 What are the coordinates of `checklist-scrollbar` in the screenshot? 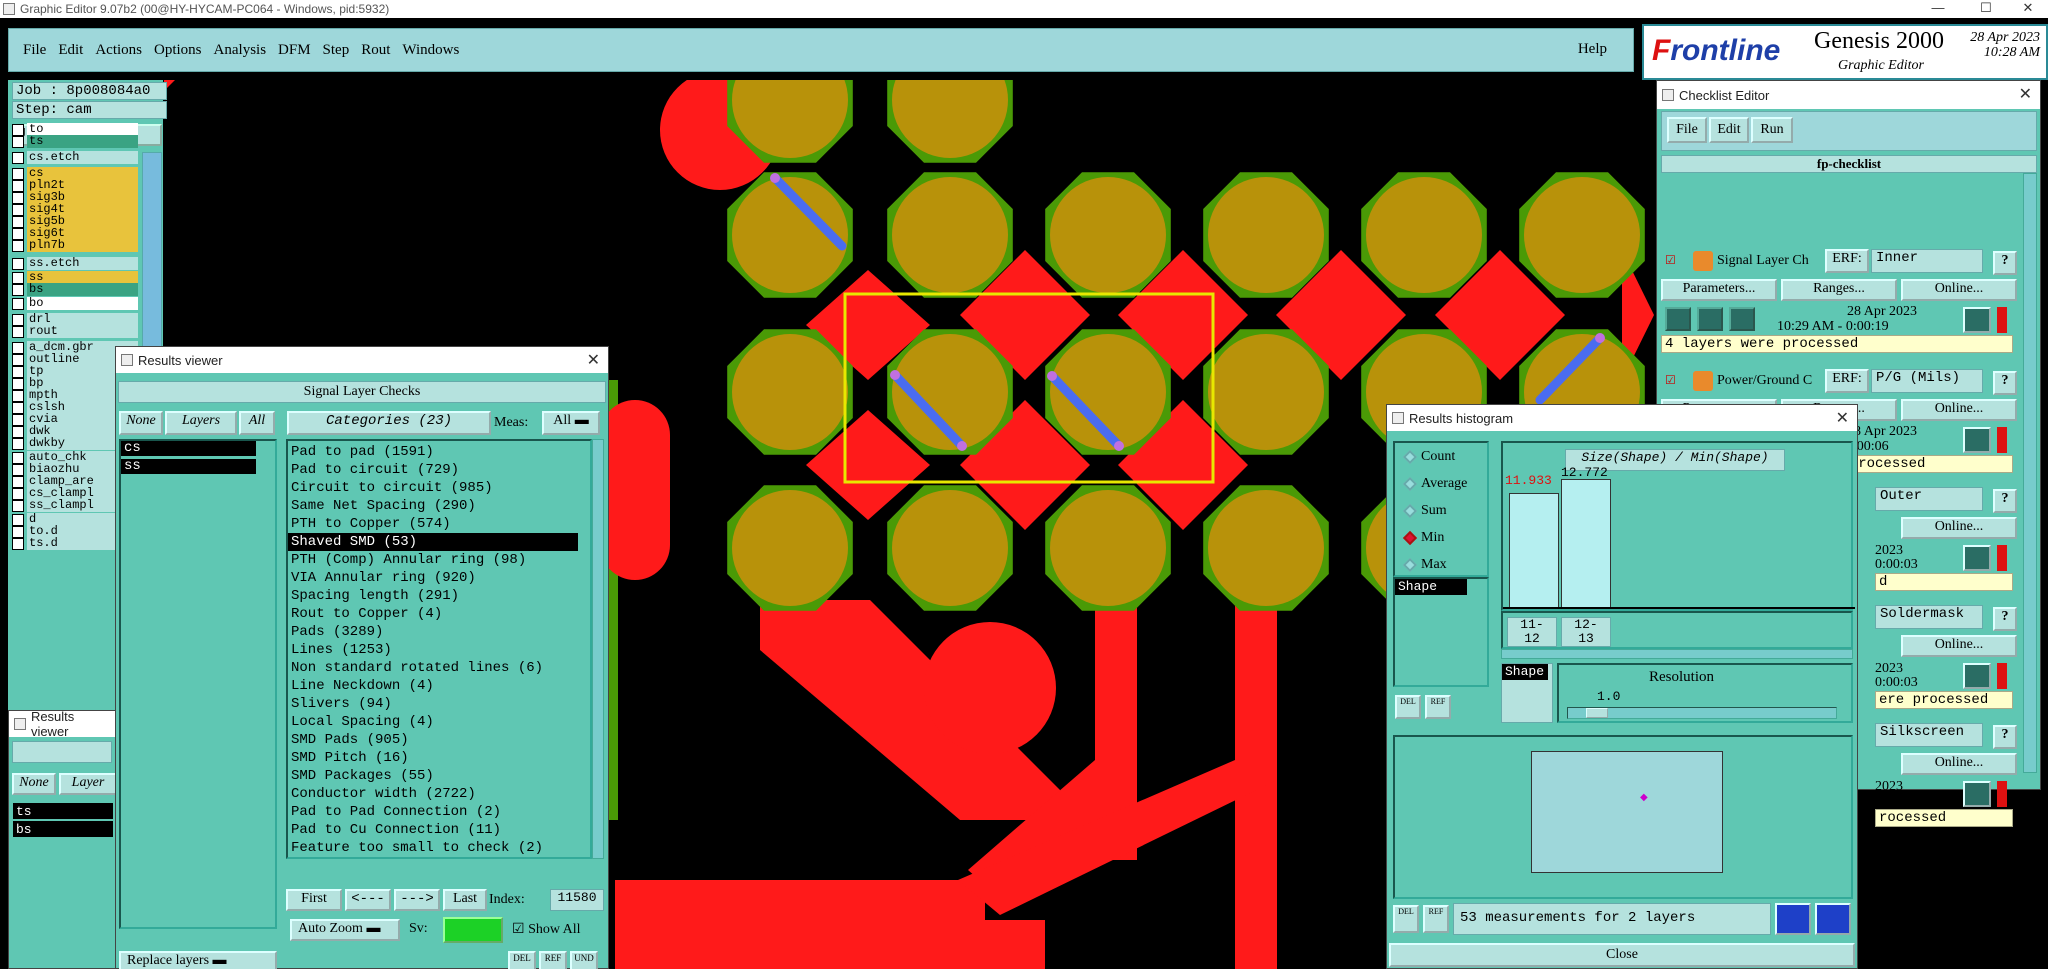 It's located at (2030, 473).